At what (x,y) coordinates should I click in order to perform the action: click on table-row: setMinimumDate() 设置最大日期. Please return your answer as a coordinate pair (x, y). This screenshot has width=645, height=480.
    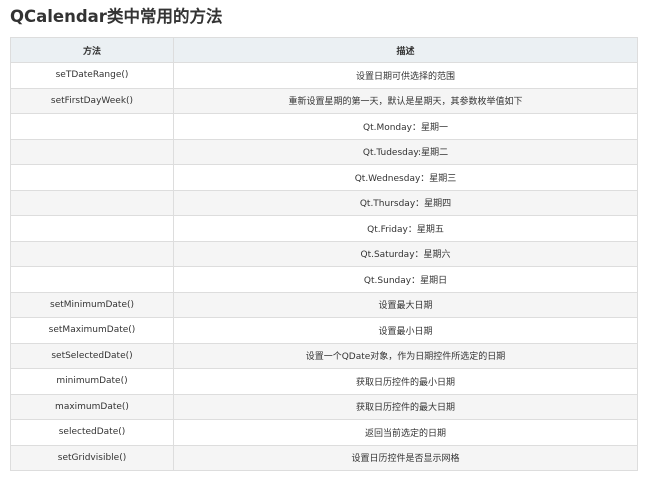
    Looking at the image, I should click on (324, 304).